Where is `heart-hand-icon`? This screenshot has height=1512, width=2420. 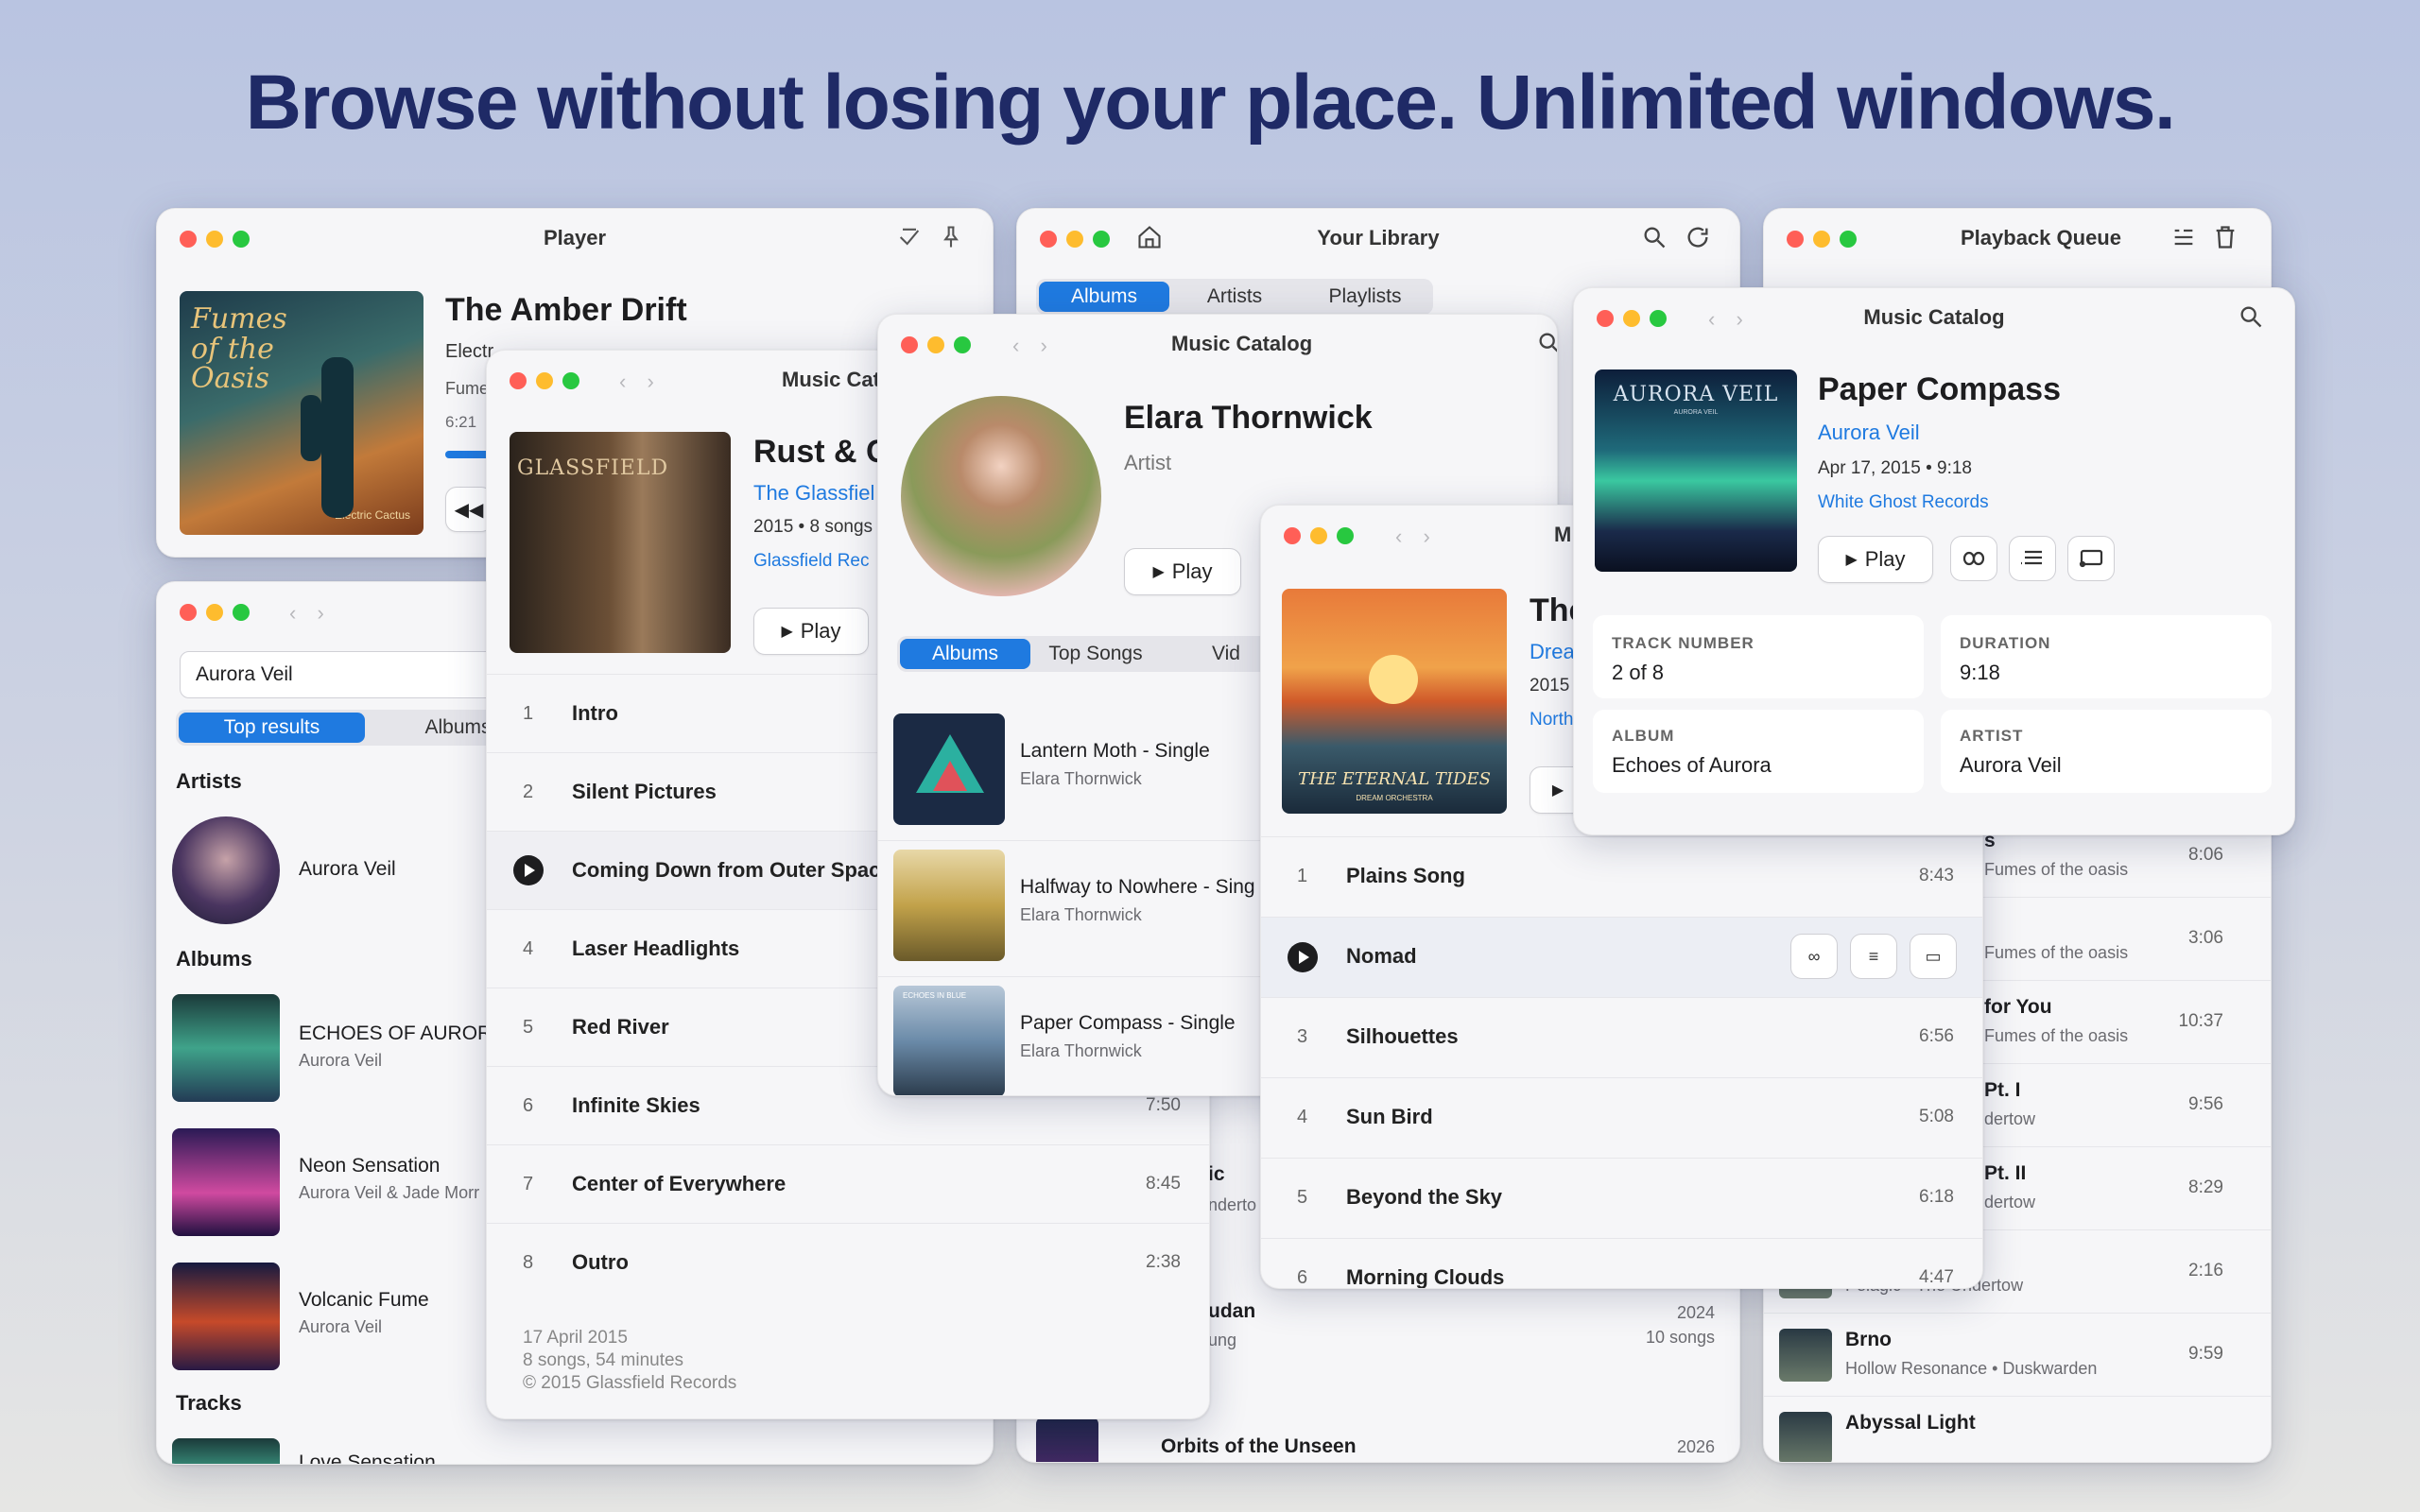
heart-hand-icon is located at coordinates (909, 237).